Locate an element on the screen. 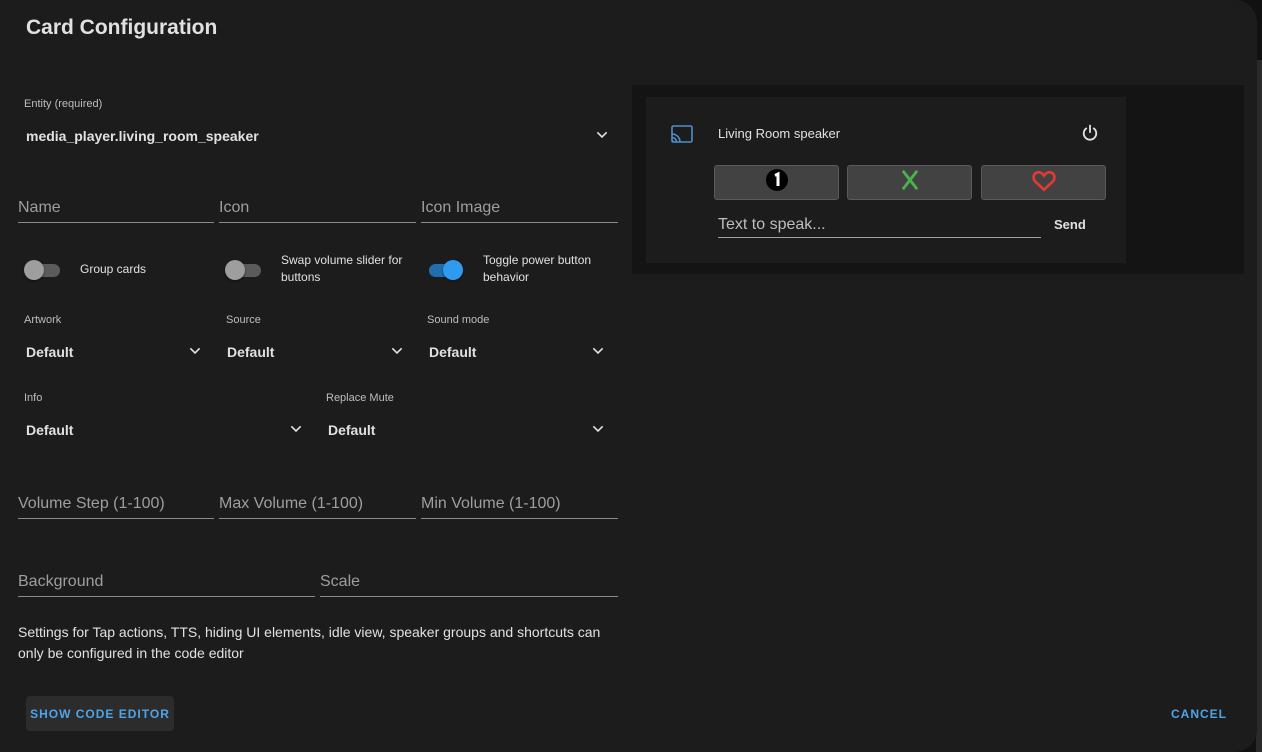 This screenshot has height=752, width=1262. heart-outline-icon is located at coordinates (1044, 182).